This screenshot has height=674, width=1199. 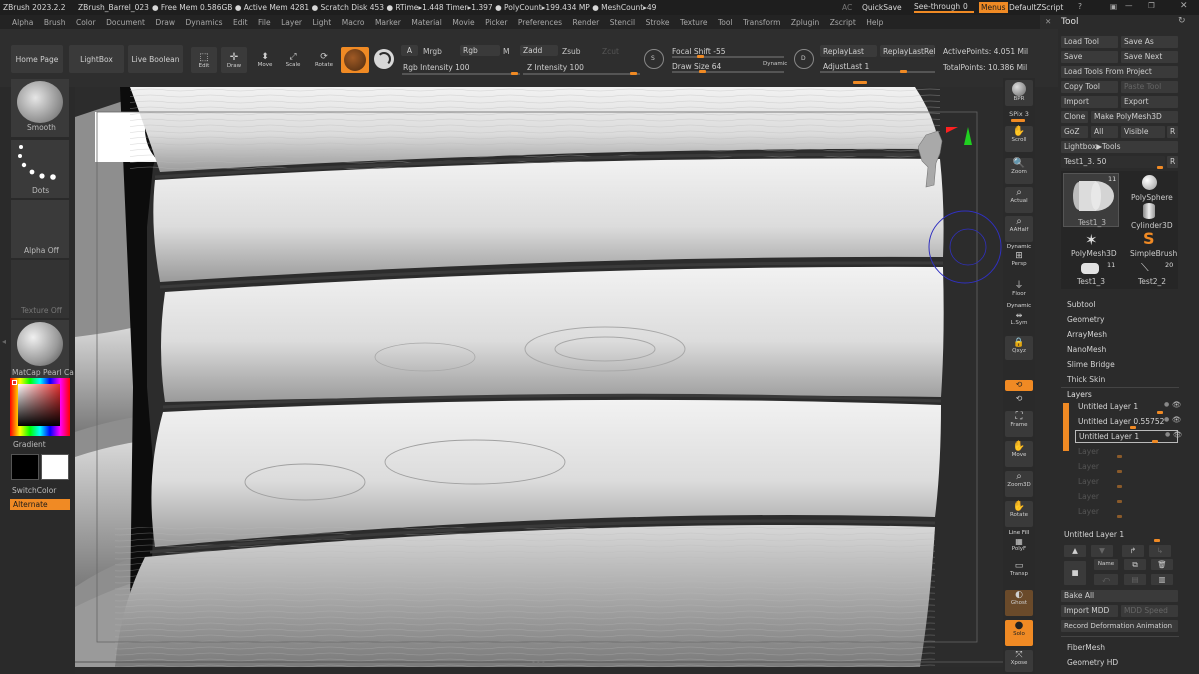 What do you see at coordinates (1087, 334) in the screenshot?
I see `arraymesh-section: ArrayMesh` at bounding box center [1087, 334].